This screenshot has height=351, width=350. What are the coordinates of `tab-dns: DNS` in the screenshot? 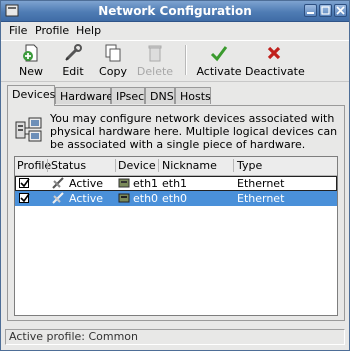 It's located at (160, 95).